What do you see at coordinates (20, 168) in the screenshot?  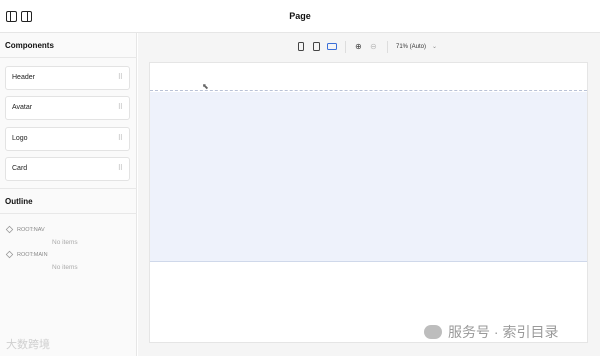 I see `component-label: Card` at bounding box center [20, 168].